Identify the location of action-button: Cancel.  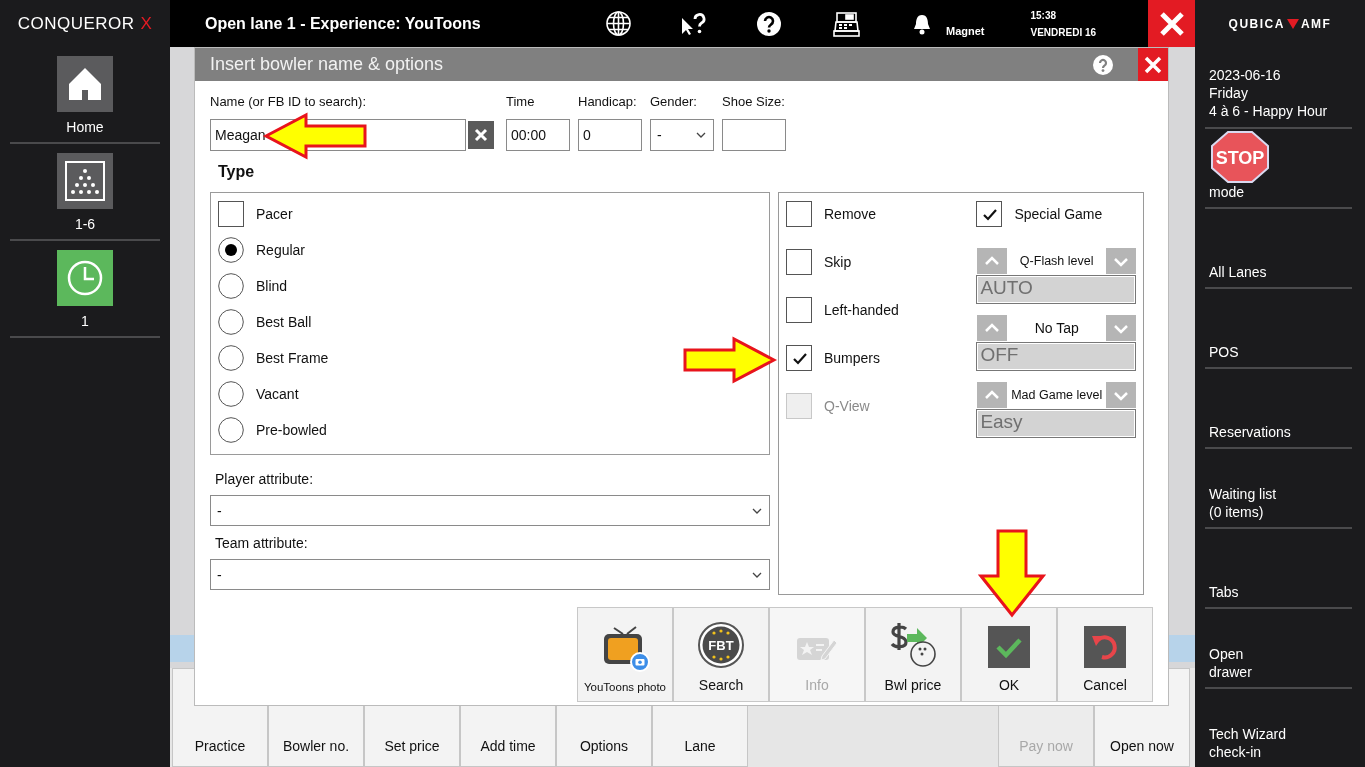
(1105, 654).